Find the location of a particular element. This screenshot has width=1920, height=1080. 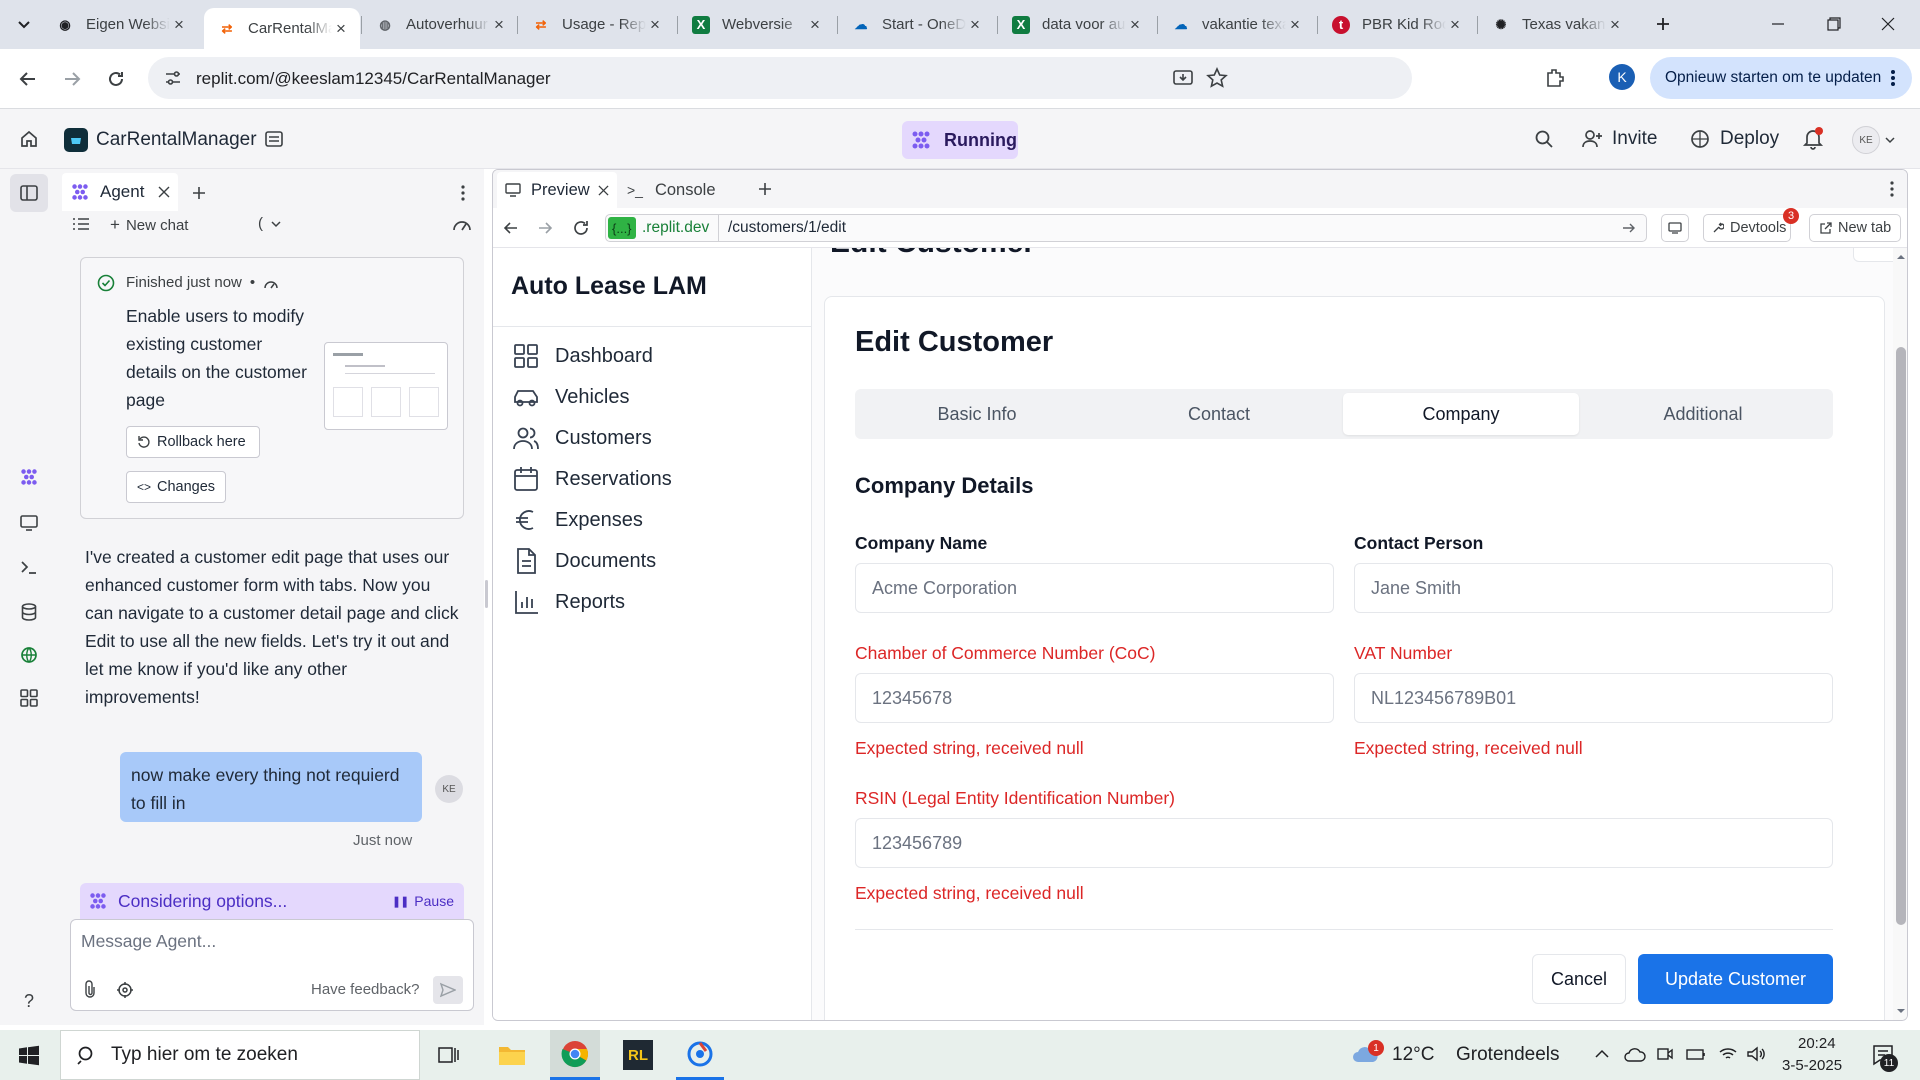

sidebar-item-dashboard: Dashboard is located at coordinates (583, 356).